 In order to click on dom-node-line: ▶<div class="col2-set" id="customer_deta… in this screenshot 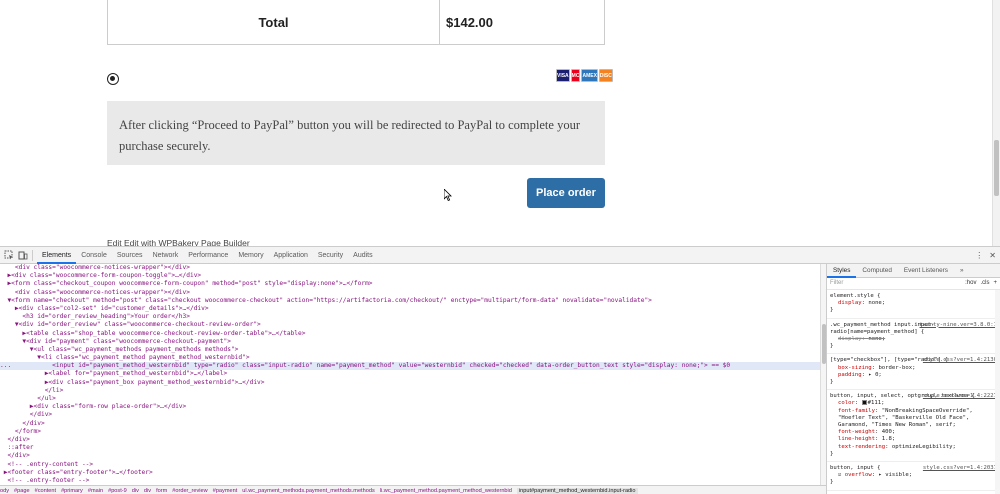, I will do `click(413, 309)`.